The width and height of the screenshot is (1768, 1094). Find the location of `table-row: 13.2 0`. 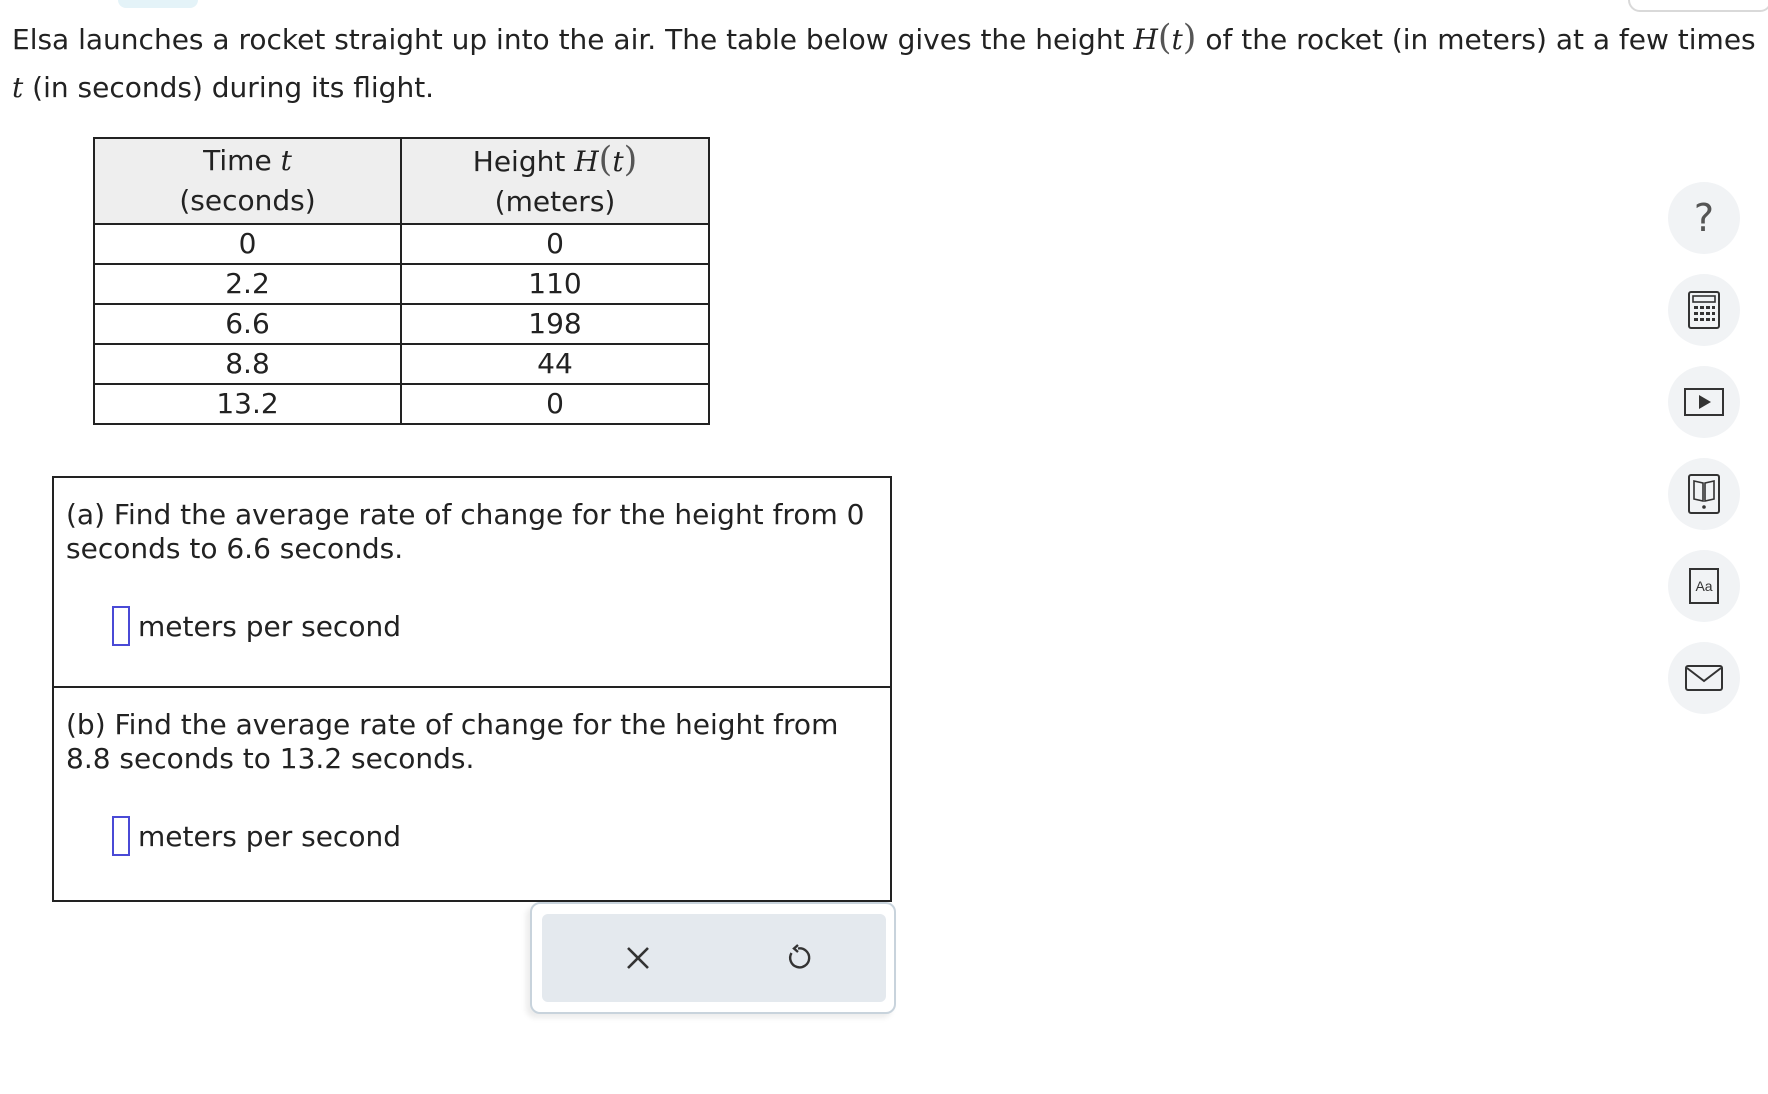

table-row: 13.2 0 is located at coordinates (401, 404).